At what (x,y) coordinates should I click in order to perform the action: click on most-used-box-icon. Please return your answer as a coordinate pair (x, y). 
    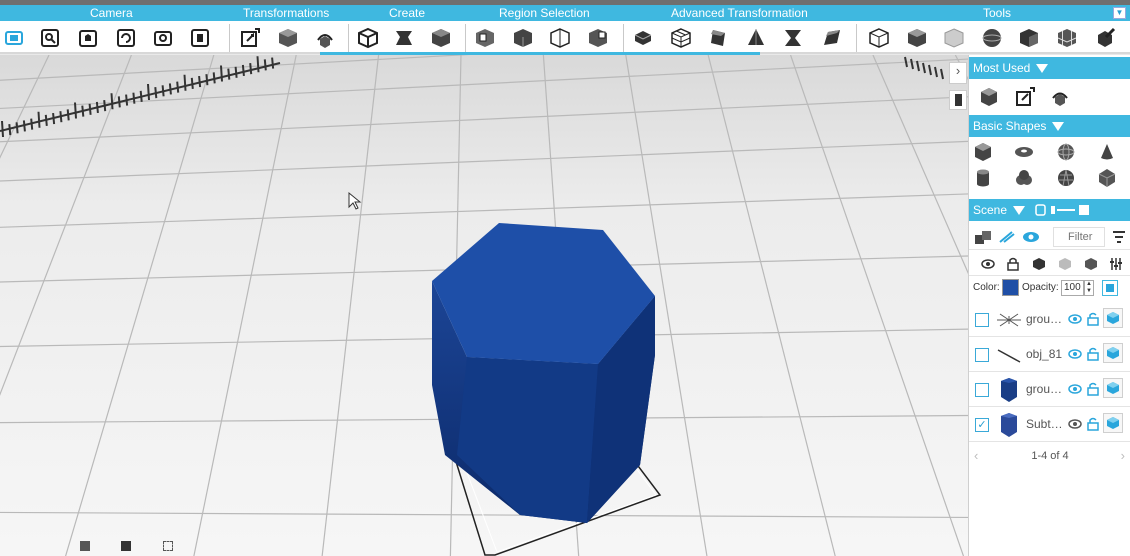
    Looking at the image, I should click on (989, 97).